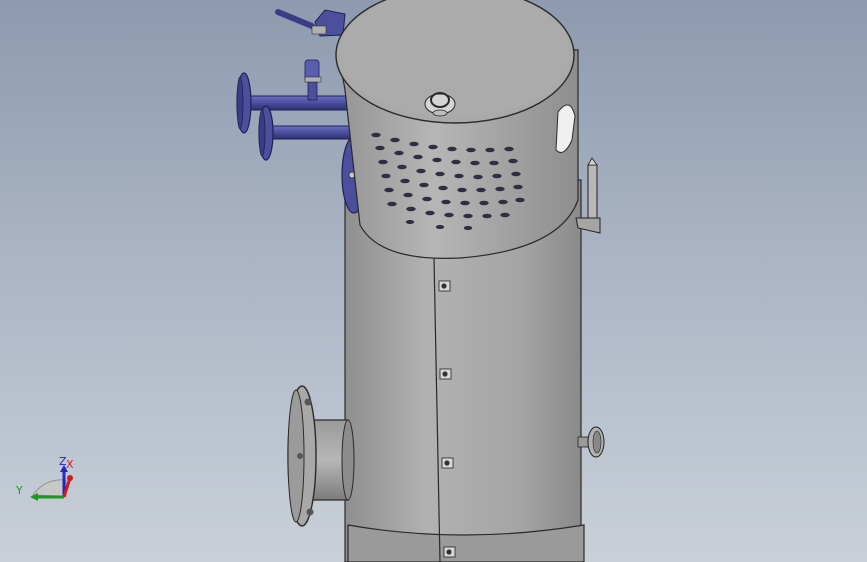  Describe the element at coordinates (591, 442) in the screenshot. I see `pressure-gauge` at that location.